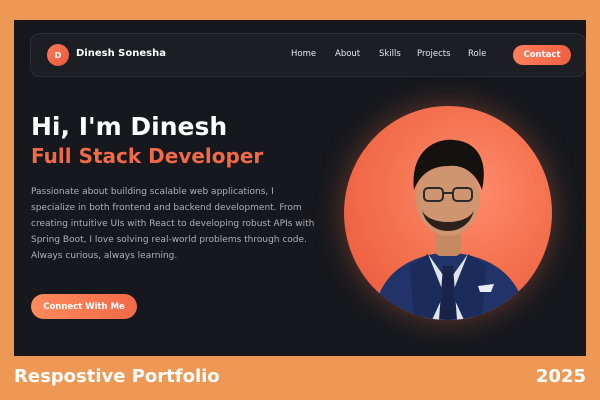  What do you see at coordinates (303, 54) in the screenshot?
I see `nav-link-home: Home` at bounding box center [303, 54].